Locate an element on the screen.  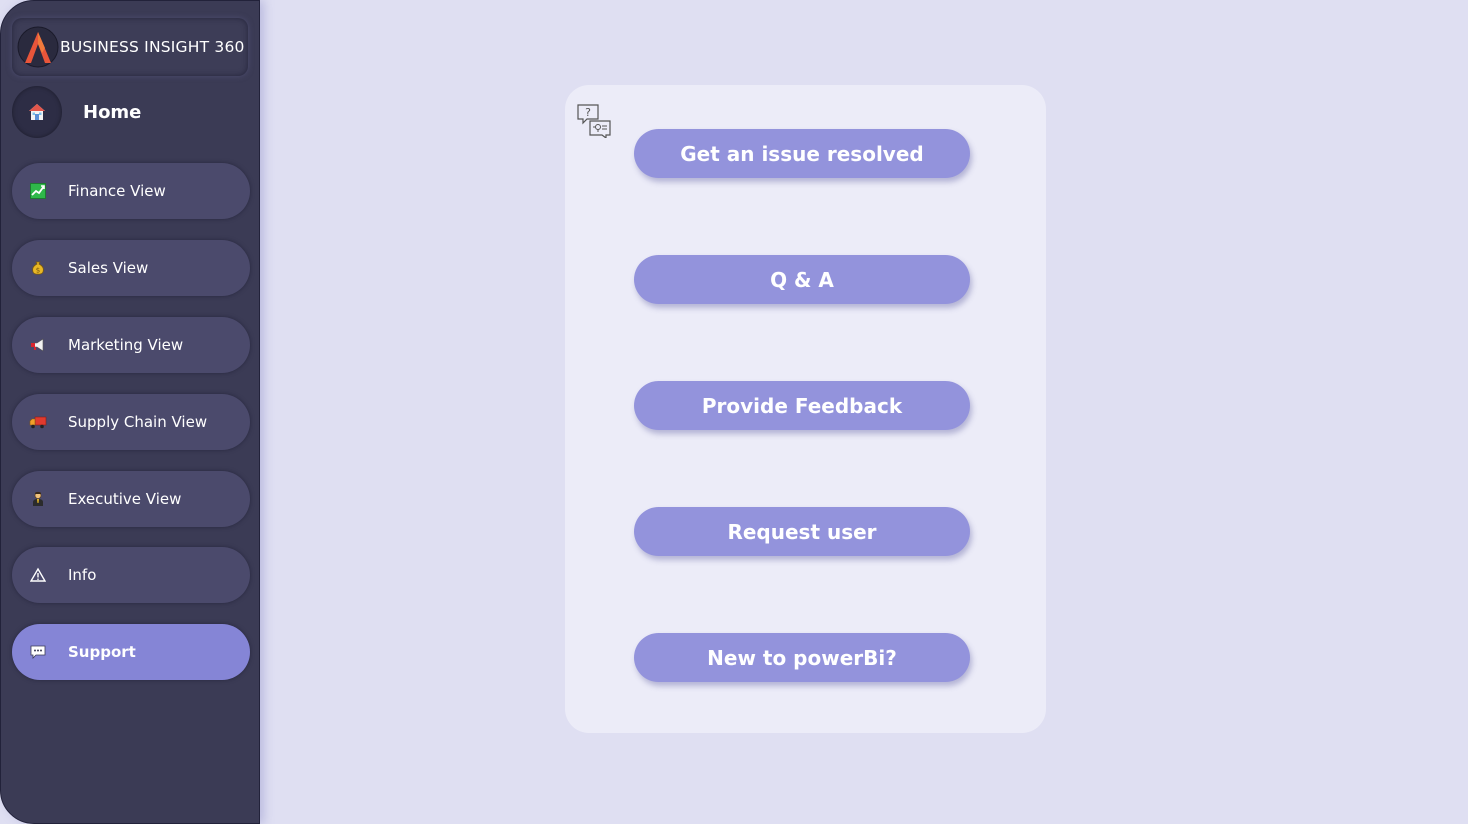
executive-icon is located at coordinates (38, 499).